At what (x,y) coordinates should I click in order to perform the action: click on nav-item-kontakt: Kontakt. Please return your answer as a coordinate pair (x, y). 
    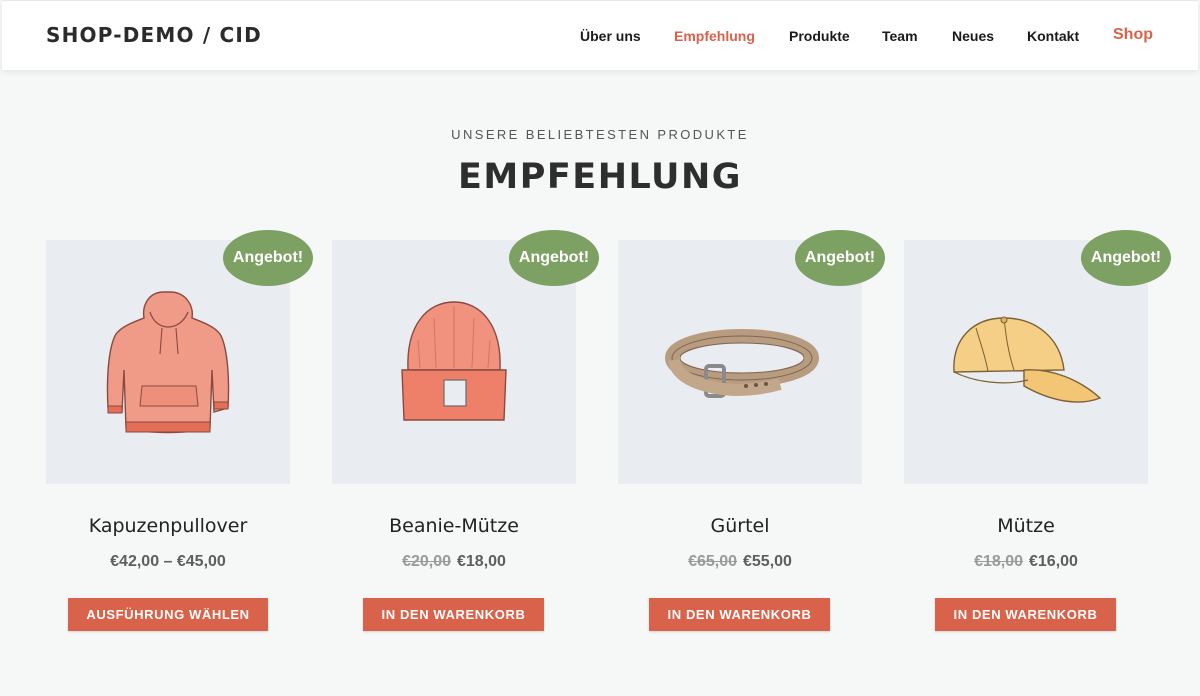
    Looking at the image, I should click on (1053, 36).